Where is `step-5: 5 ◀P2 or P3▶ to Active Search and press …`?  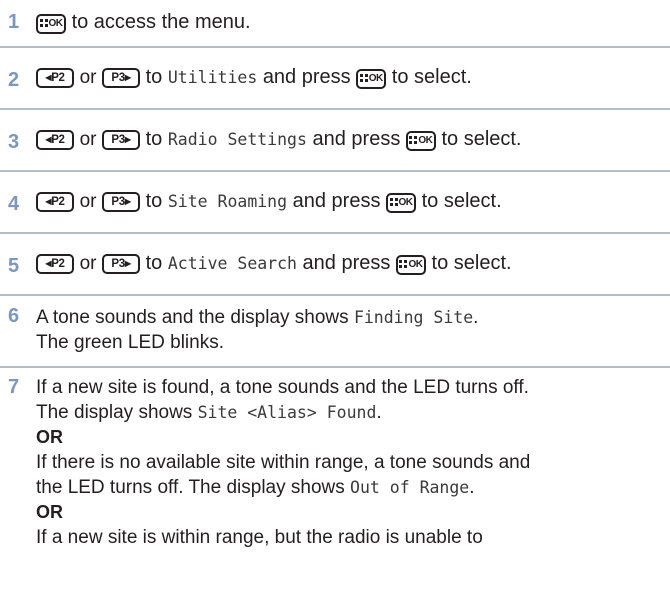
step-5: 5 ◀P2 or P3▶ to Active Search and press … is located at coordinates (335, 265).